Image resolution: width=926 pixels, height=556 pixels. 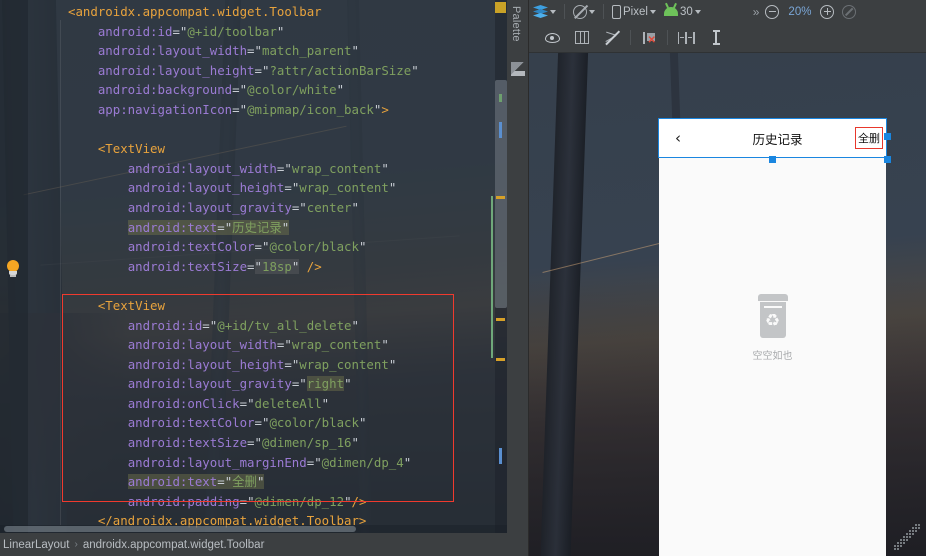 What do you see at coordinates (500, 98) in the screenshot?
I see `marker-green` at bounding box center [500, 98].